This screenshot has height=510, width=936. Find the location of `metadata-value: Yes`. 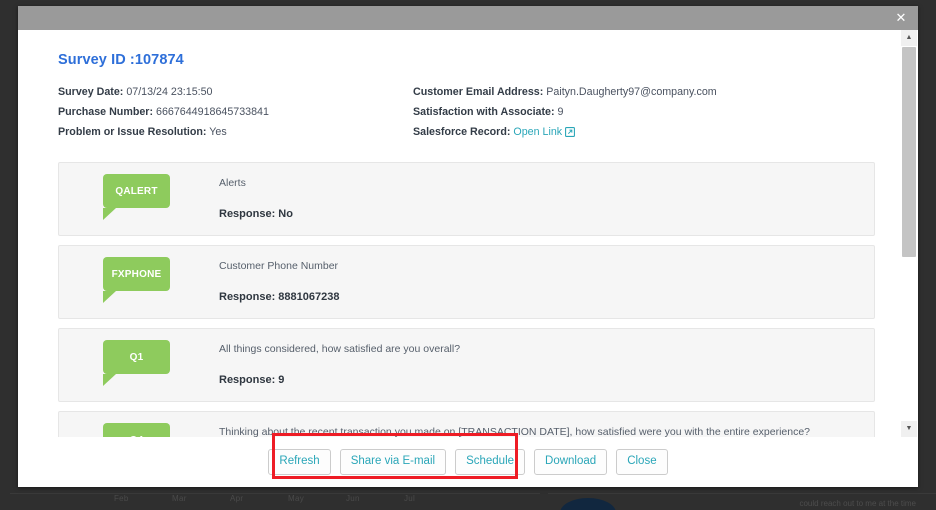

metadata-value: Yes is located at coordinates (218, 132).